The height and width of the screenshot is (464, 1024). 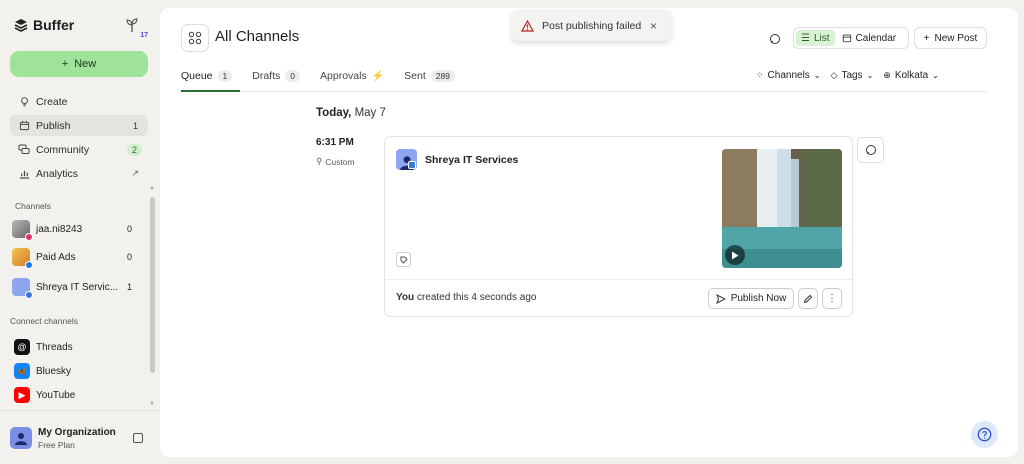 I want to click on post-footer-text: You created this 4 seconds ago, so click(x=466, y=297).